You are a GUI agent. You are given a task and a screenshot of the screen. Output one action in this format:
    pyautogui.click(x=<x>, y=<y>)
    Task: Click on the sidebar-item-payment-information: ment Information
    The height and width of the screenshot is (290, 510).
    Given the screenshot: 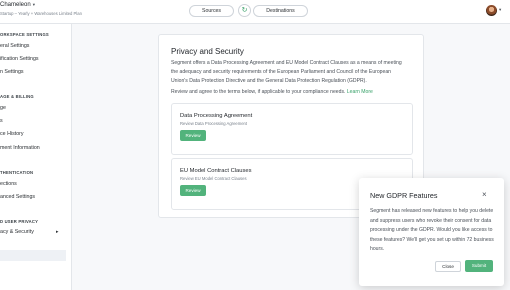 What is the action you would take?
    pyautogui.click(x=20, y=148)
    